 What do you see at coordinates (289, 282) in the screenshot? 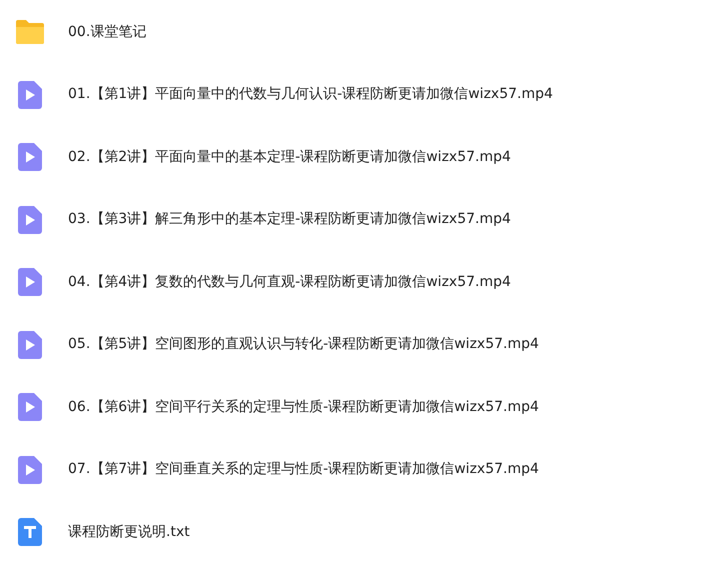
I see `file-name: 04.【第4讲】复数的代数与几何直观-课程防断更请加微信wizx57.mp4` at bounding box center [289, 282].